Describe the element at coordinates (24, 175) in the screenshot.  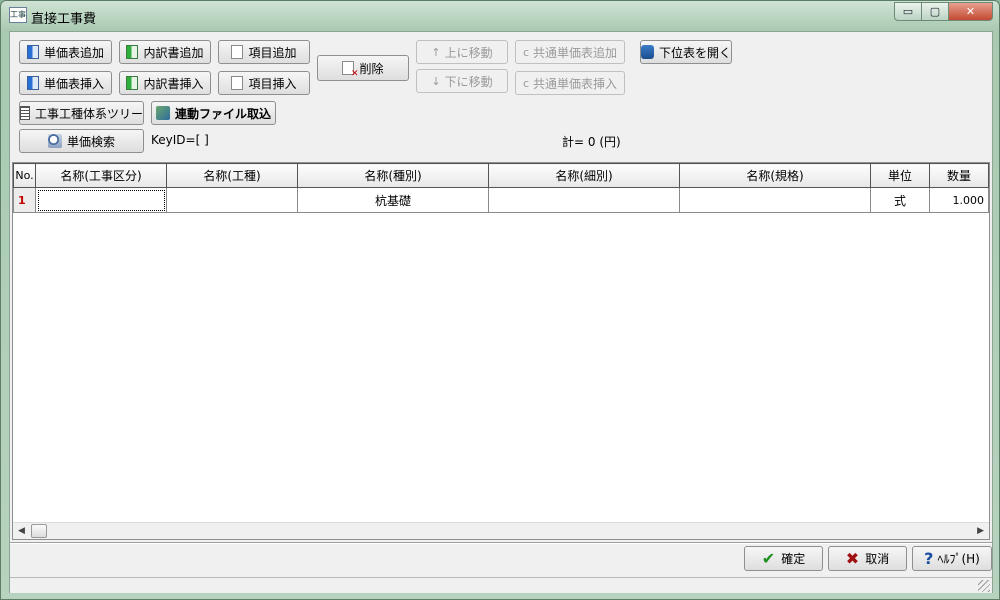
I see `column-header-no: No.` at that location.